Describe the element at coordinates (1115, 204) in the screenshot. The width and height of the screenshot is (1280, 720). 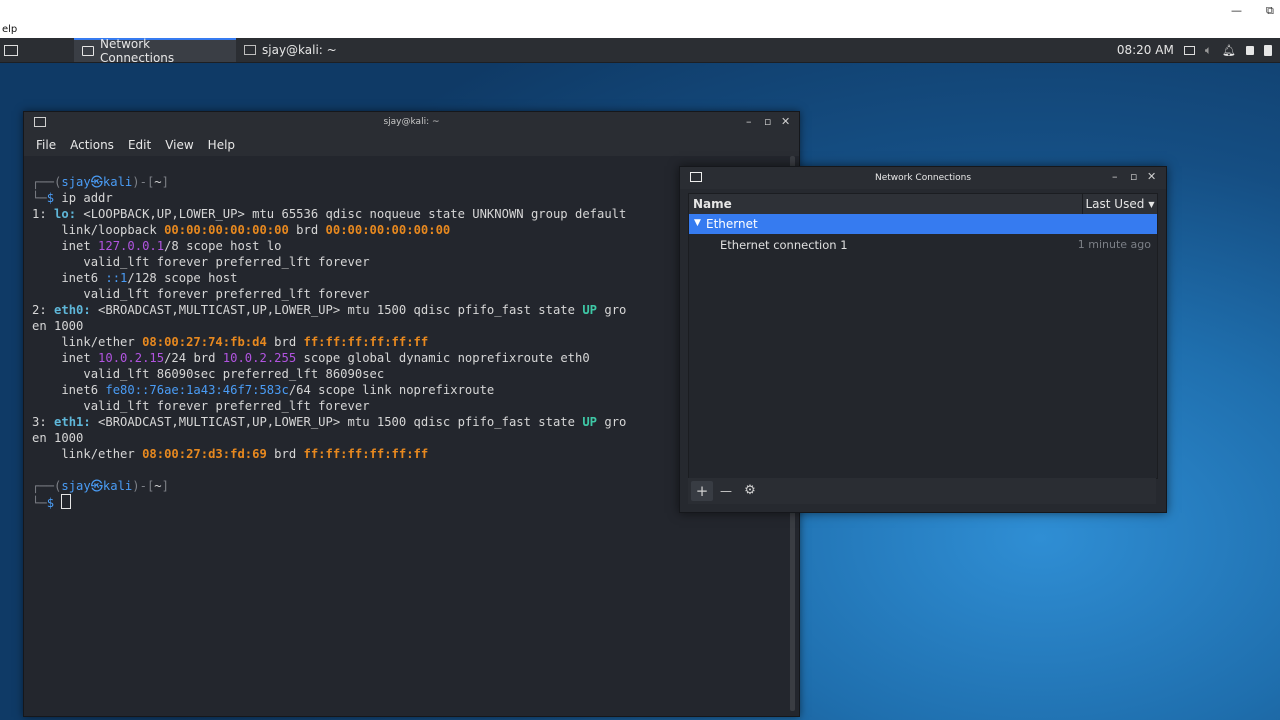
I see `column-last-used-label: Last Used` at that location.